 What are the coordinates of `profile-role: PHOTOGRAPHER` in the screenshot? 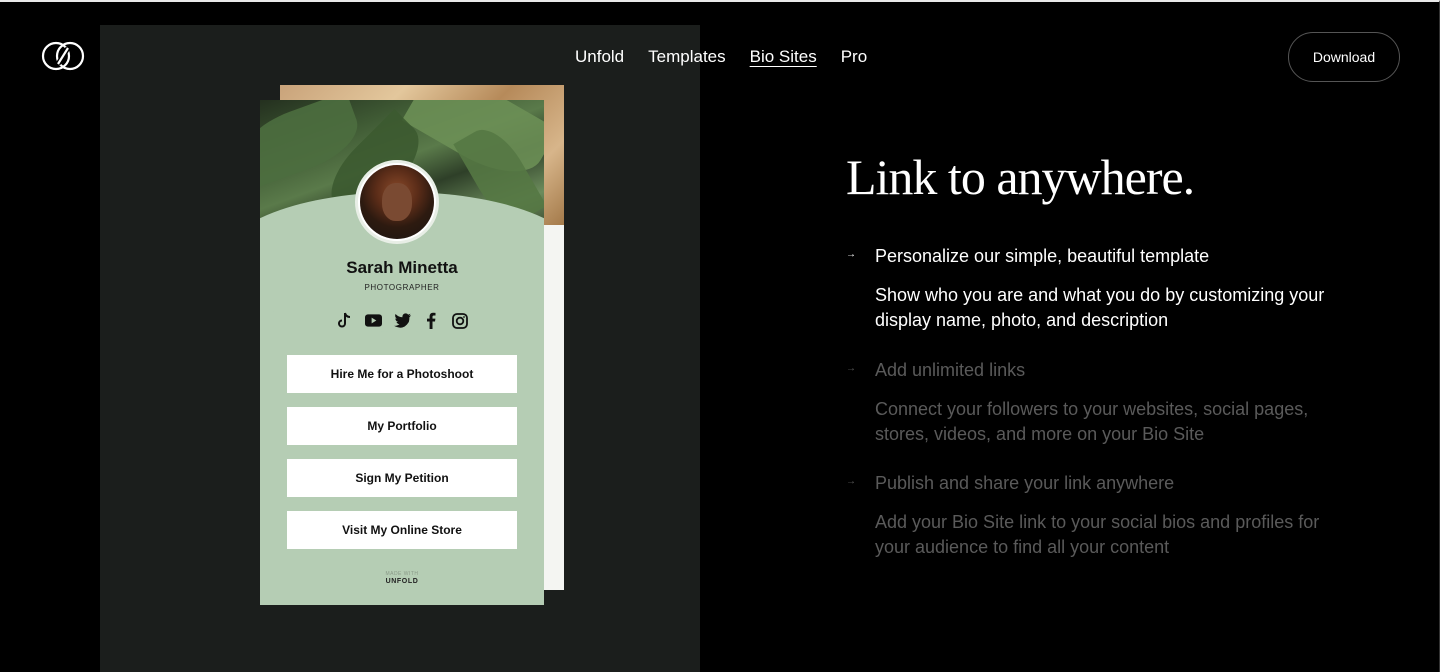 It's located at (402, 287).